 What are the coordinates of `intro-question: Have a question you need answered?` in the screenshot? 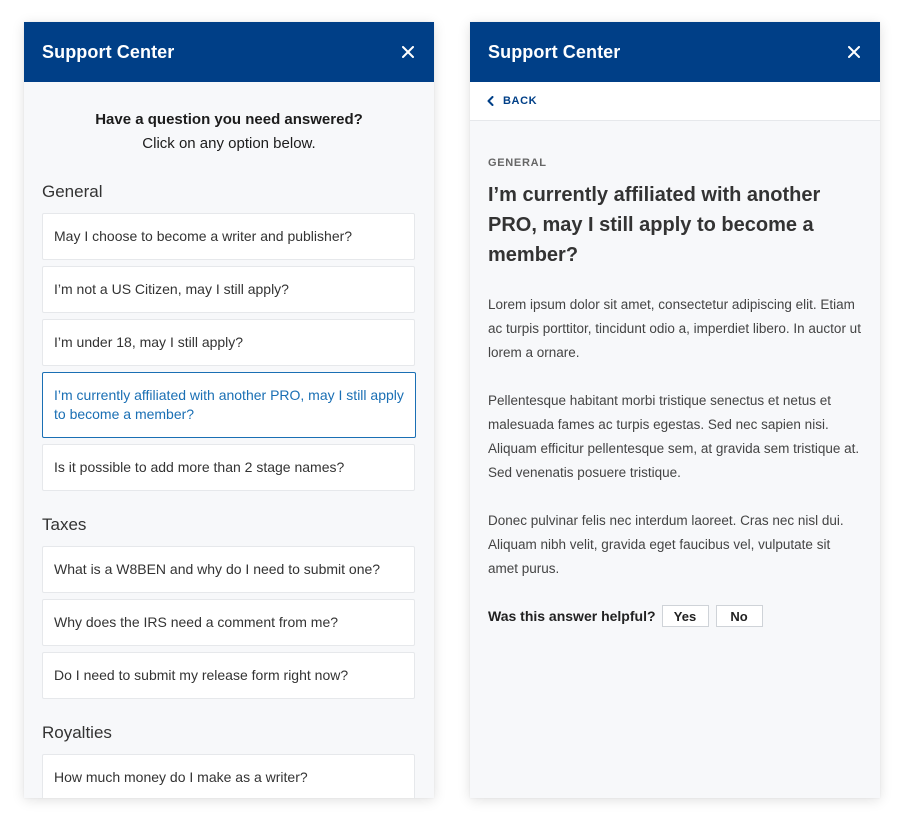 It's located at (229, 119).